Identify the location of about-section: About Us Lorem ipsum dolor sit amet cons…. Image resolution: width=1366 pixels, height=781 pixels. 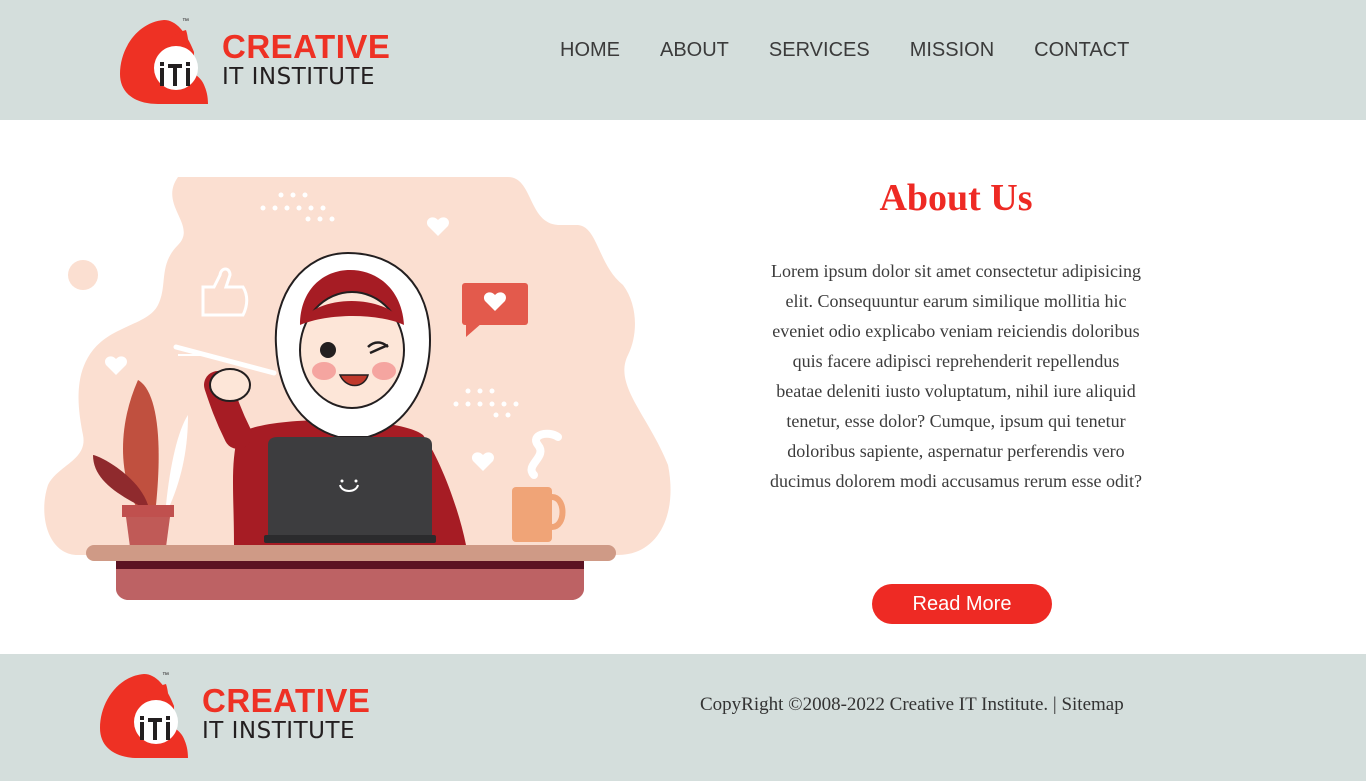
(956, 333).